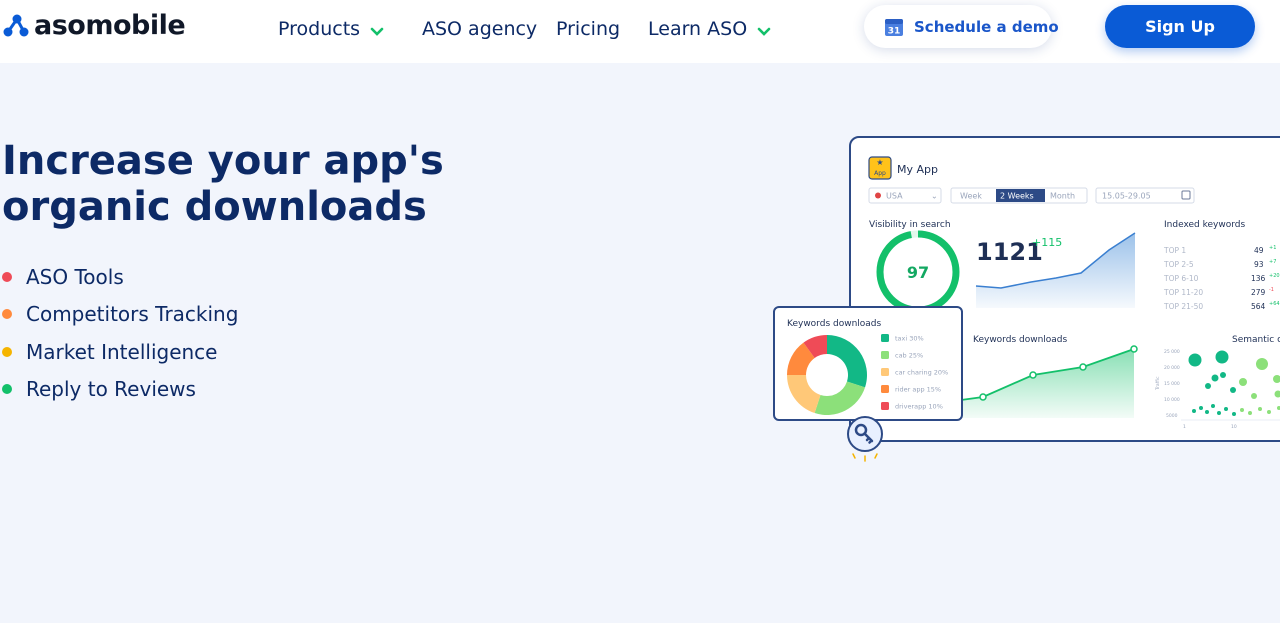 This screenshot has width=1280, height=623. I want to click on schedule-demo-label: Schedule a demo, so click(986, 26).